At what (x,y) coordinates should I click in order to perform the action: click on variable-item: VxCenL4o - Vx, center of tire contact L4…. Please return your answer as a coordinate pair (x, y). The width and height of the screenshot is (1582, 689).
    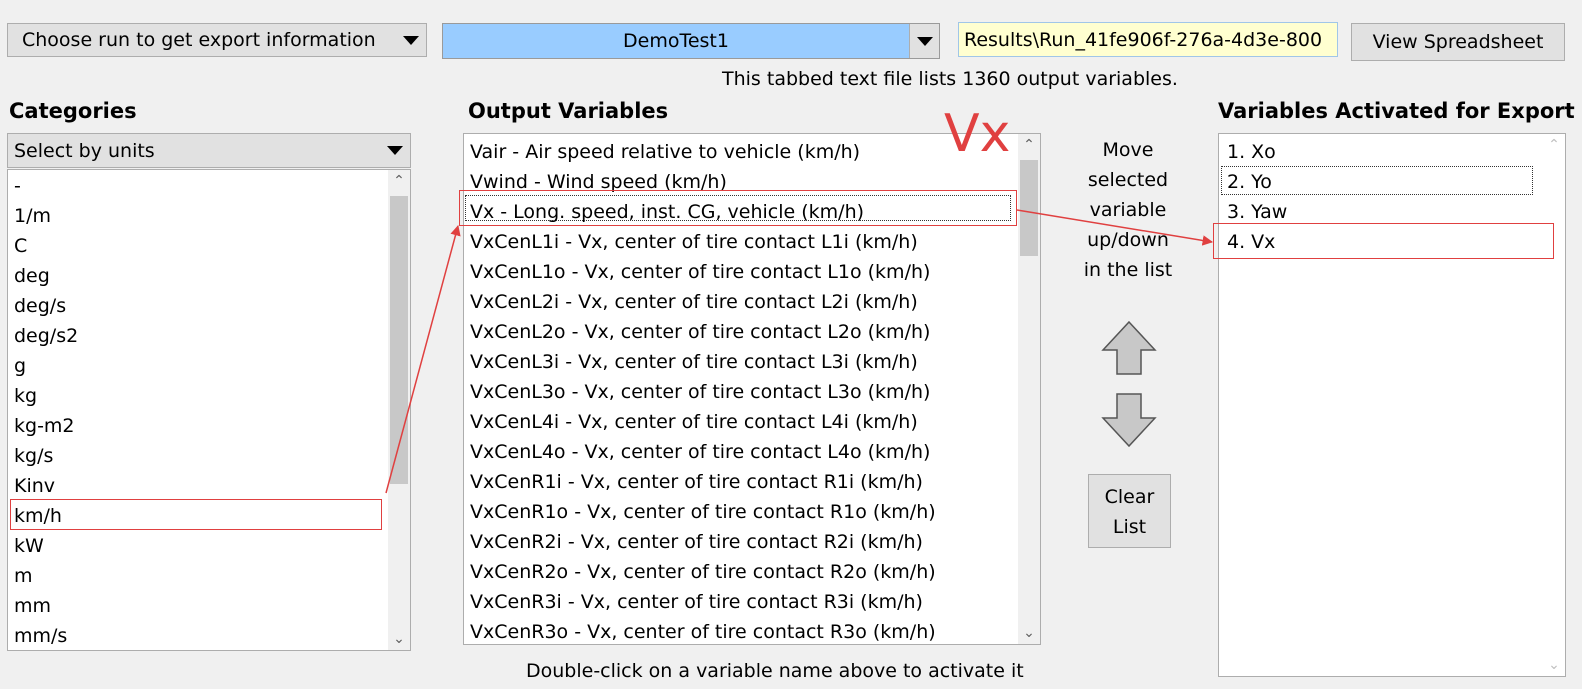
    Looking at the image, I should click on (700, 452).